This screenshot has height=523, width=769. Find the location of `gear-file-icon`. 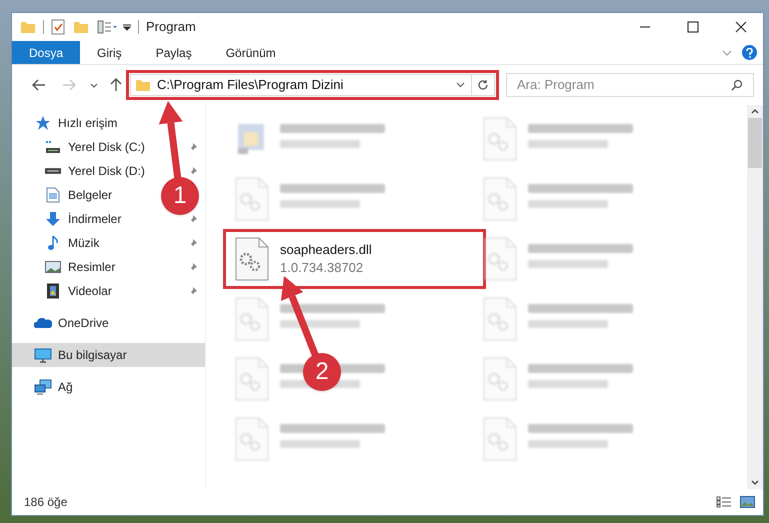

gear-file-icon is located at coordinates (252, 259).